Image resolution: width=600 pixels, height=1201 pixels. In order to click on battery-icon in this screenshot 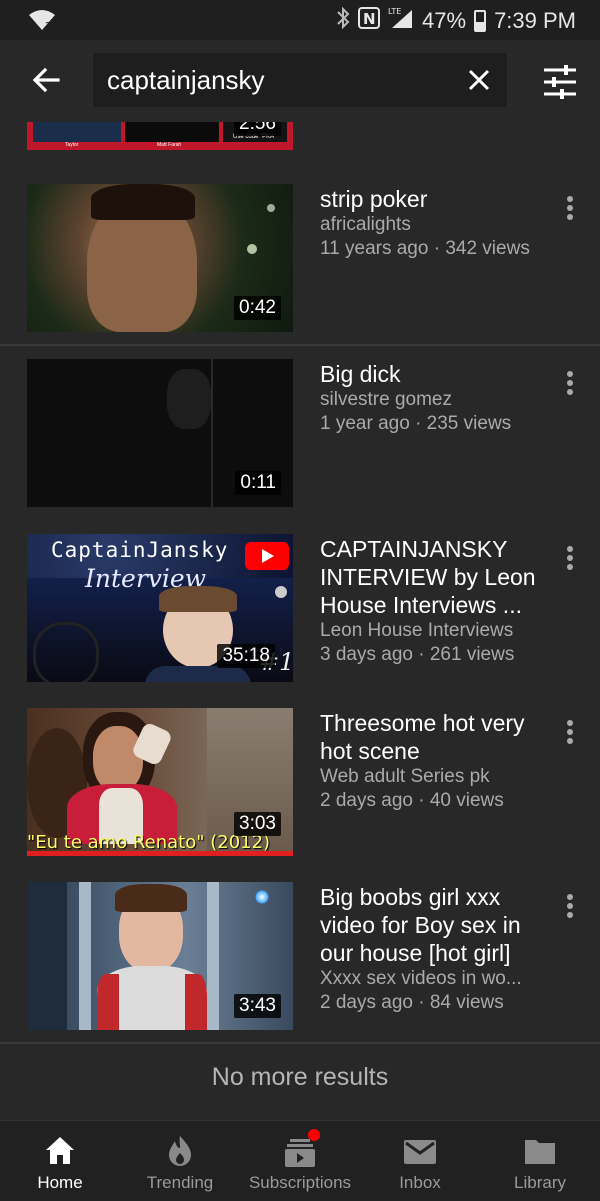, I will do `click(480, 21)`.